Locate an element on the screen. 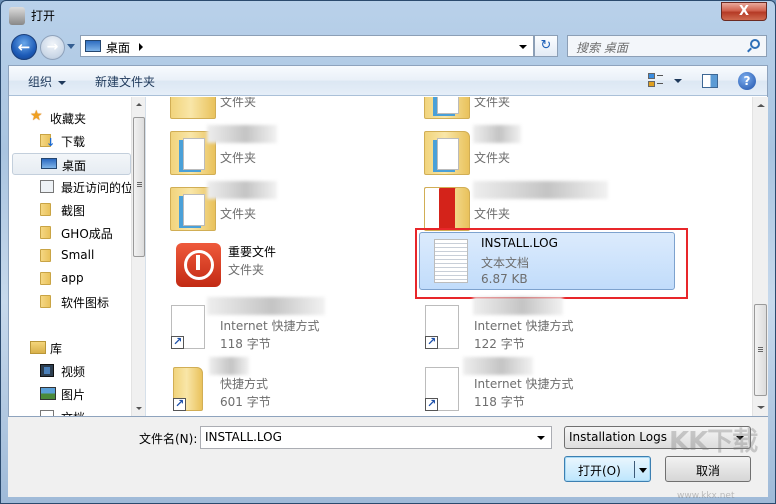  title-bar: 打开 X is located at coordinates (388, 16).